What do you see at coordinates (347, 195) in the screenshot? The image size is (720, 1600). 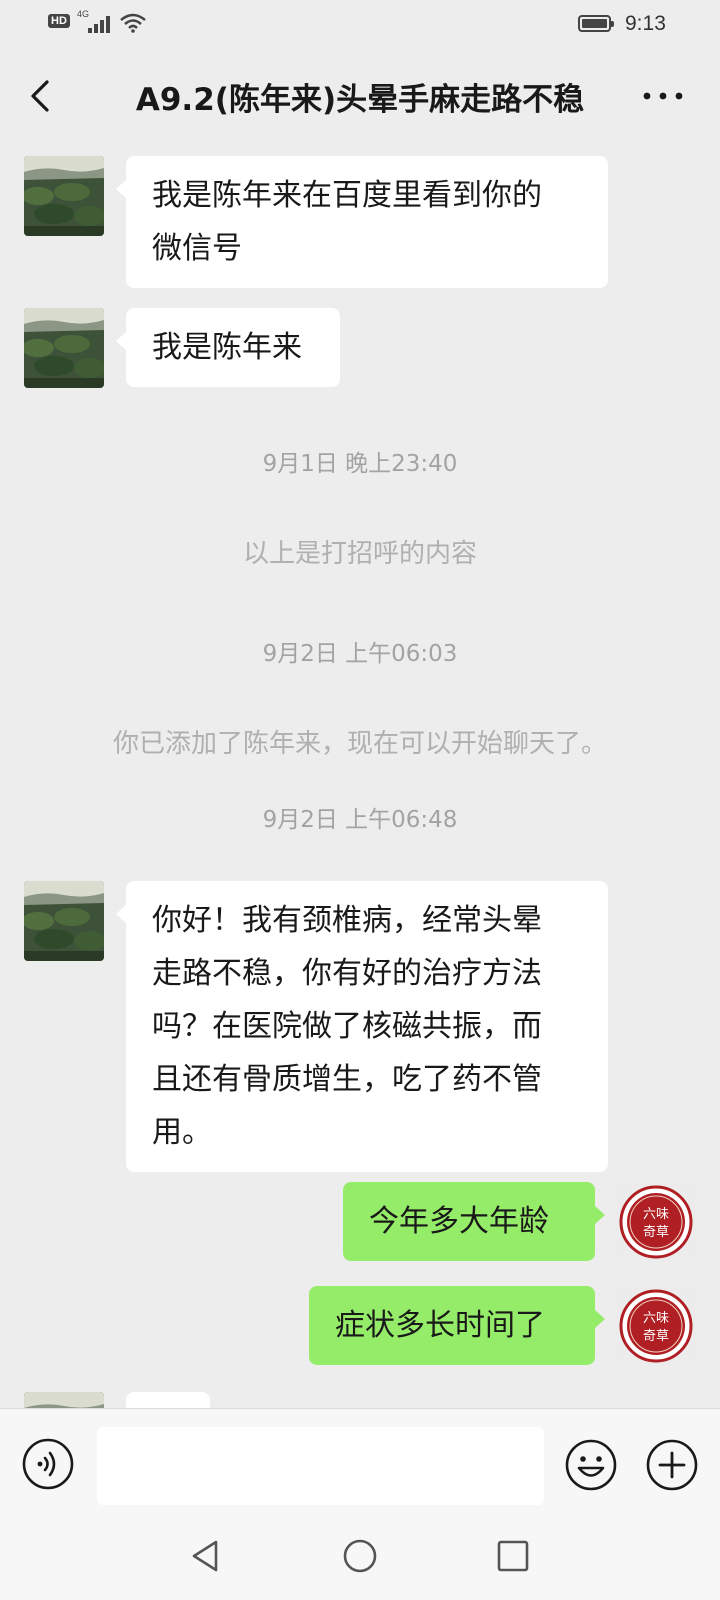 I see `message-line: 我是陈年来在百度里看到你的` at bounding box center [347, 195].